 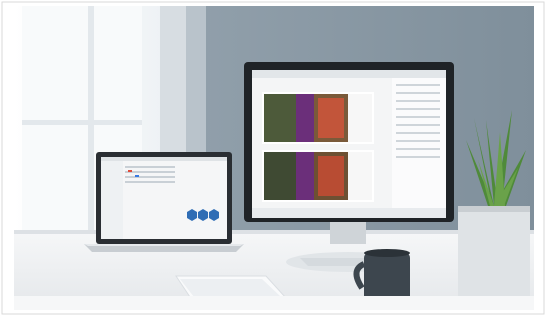 I want to click on brochure-top, so click(x=318, y=118).